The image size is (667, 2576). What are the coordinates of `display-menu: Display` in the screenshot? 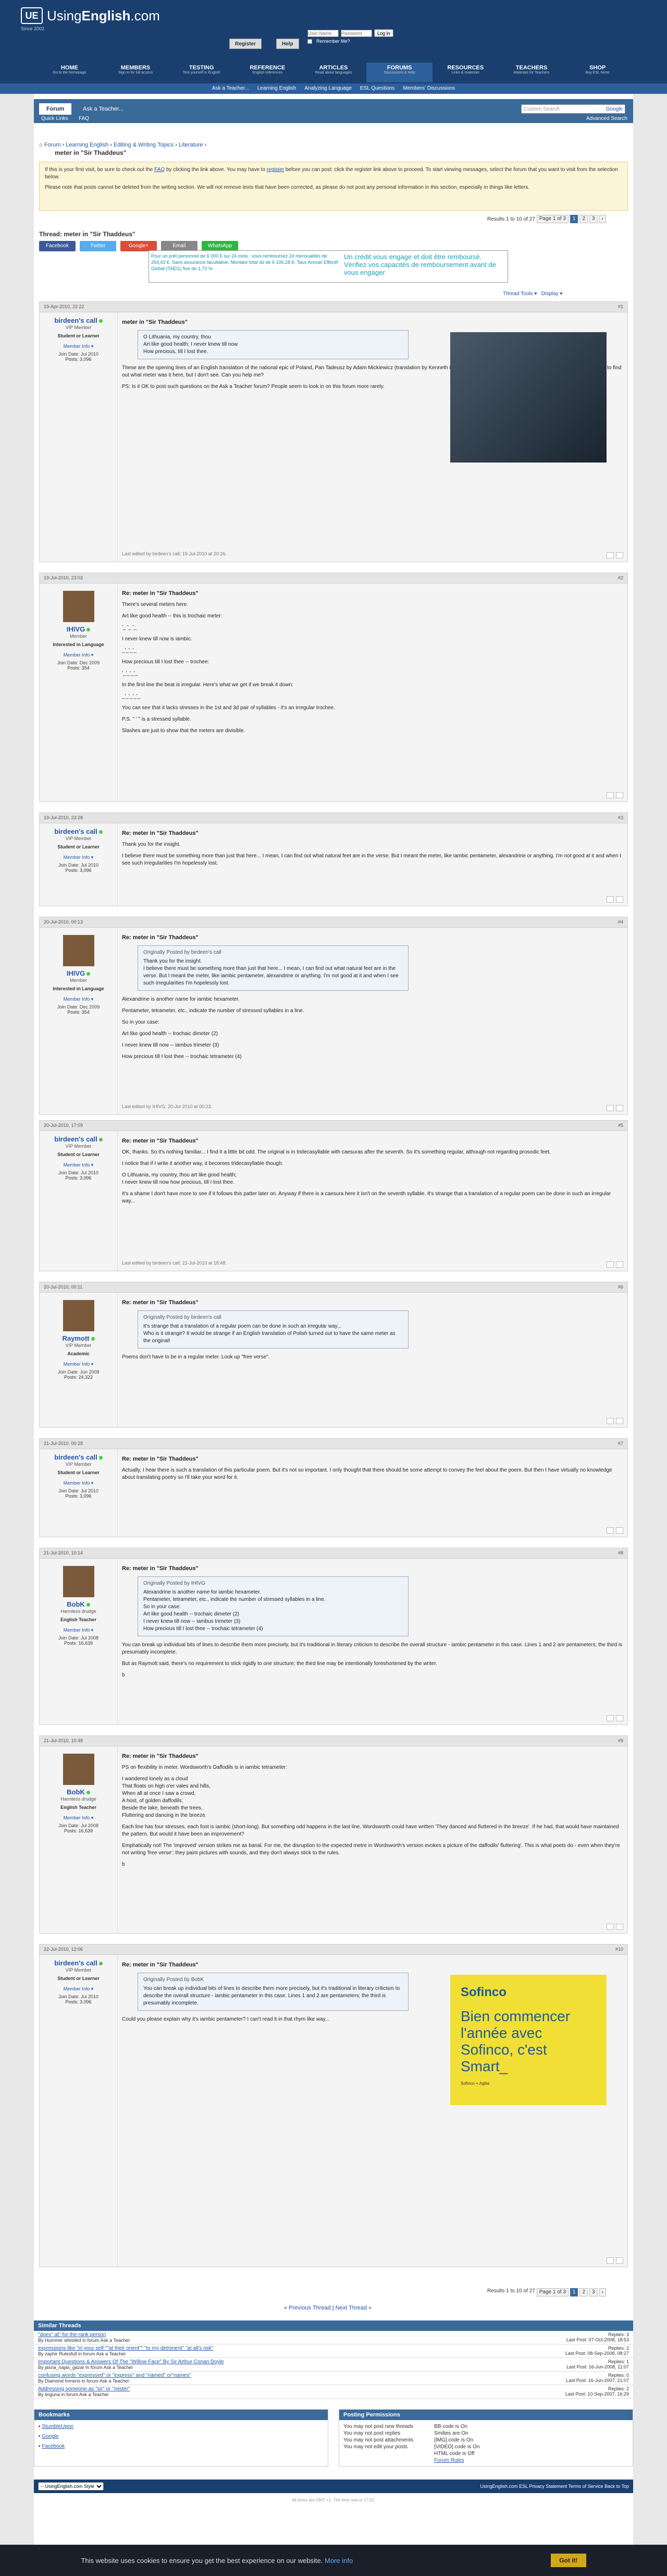 It's located at (550, 294).